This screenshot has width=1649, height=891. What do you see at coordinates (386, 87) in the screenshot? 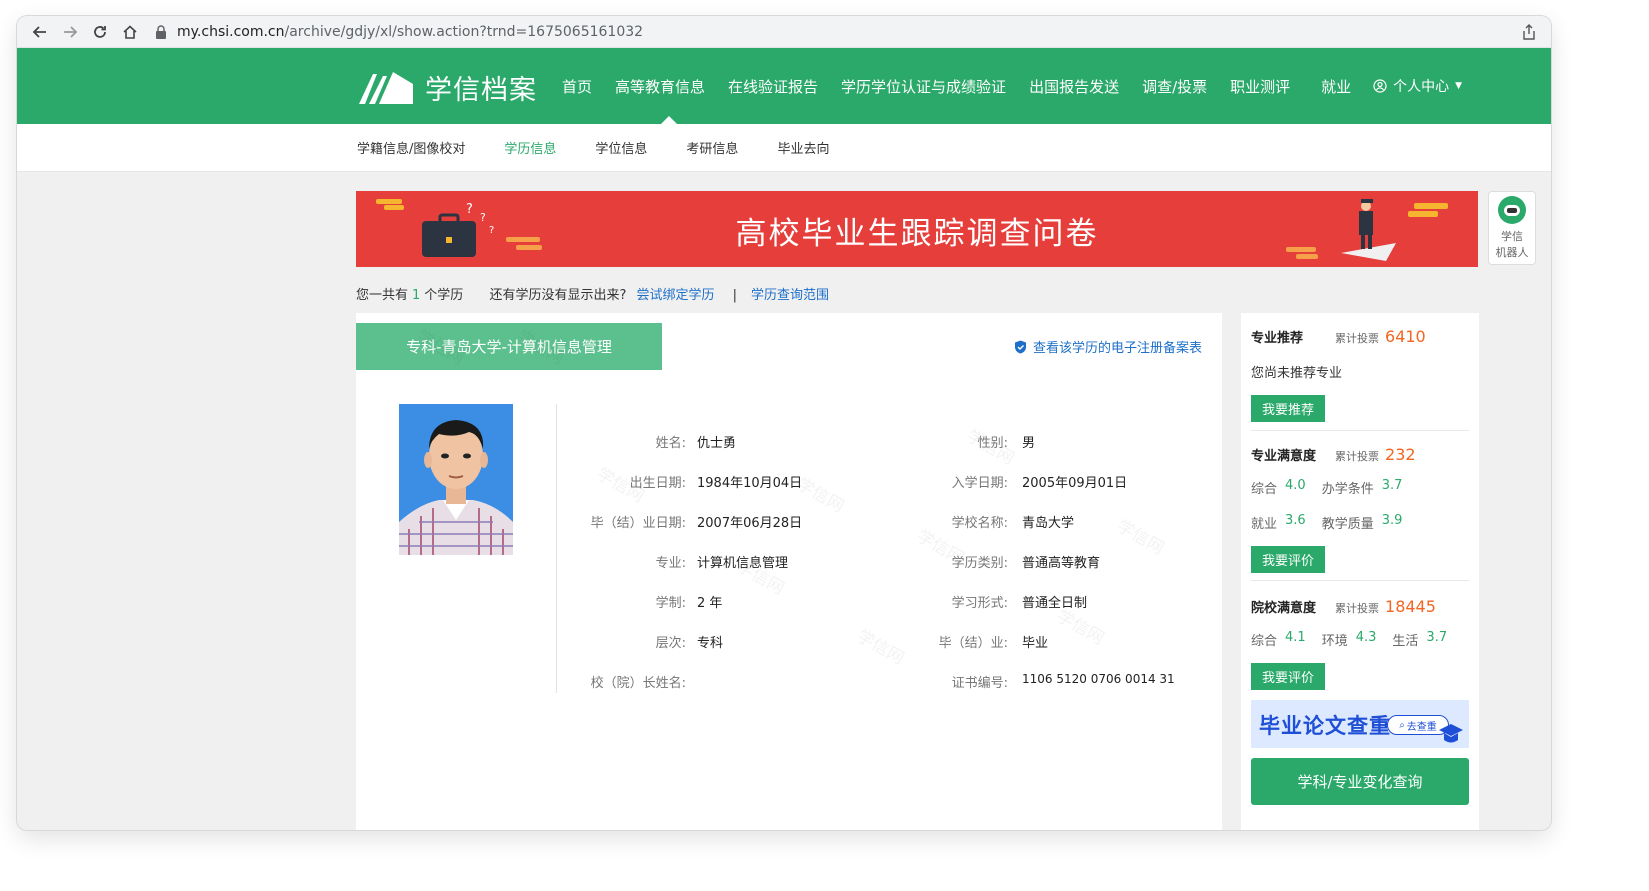
I see `logo-book-icon` at bounding box center [386, 87].